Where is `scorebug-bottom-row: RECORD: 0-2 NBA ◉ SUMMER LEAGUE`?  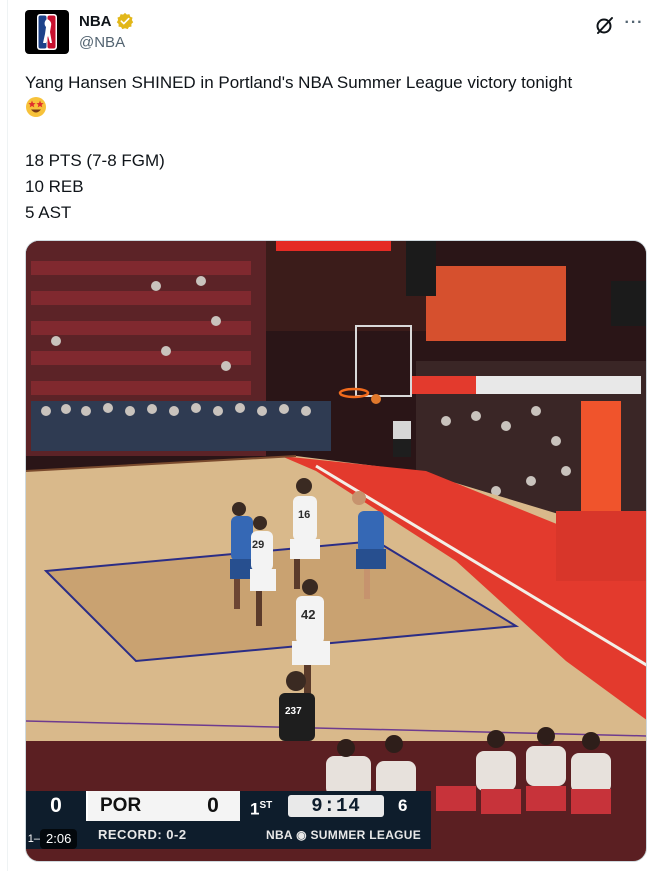 scorebug-bottom-row: RECORD: 0-2 NBA ◉ SUMMER LEAGUE is located at coordinates (228, 835).